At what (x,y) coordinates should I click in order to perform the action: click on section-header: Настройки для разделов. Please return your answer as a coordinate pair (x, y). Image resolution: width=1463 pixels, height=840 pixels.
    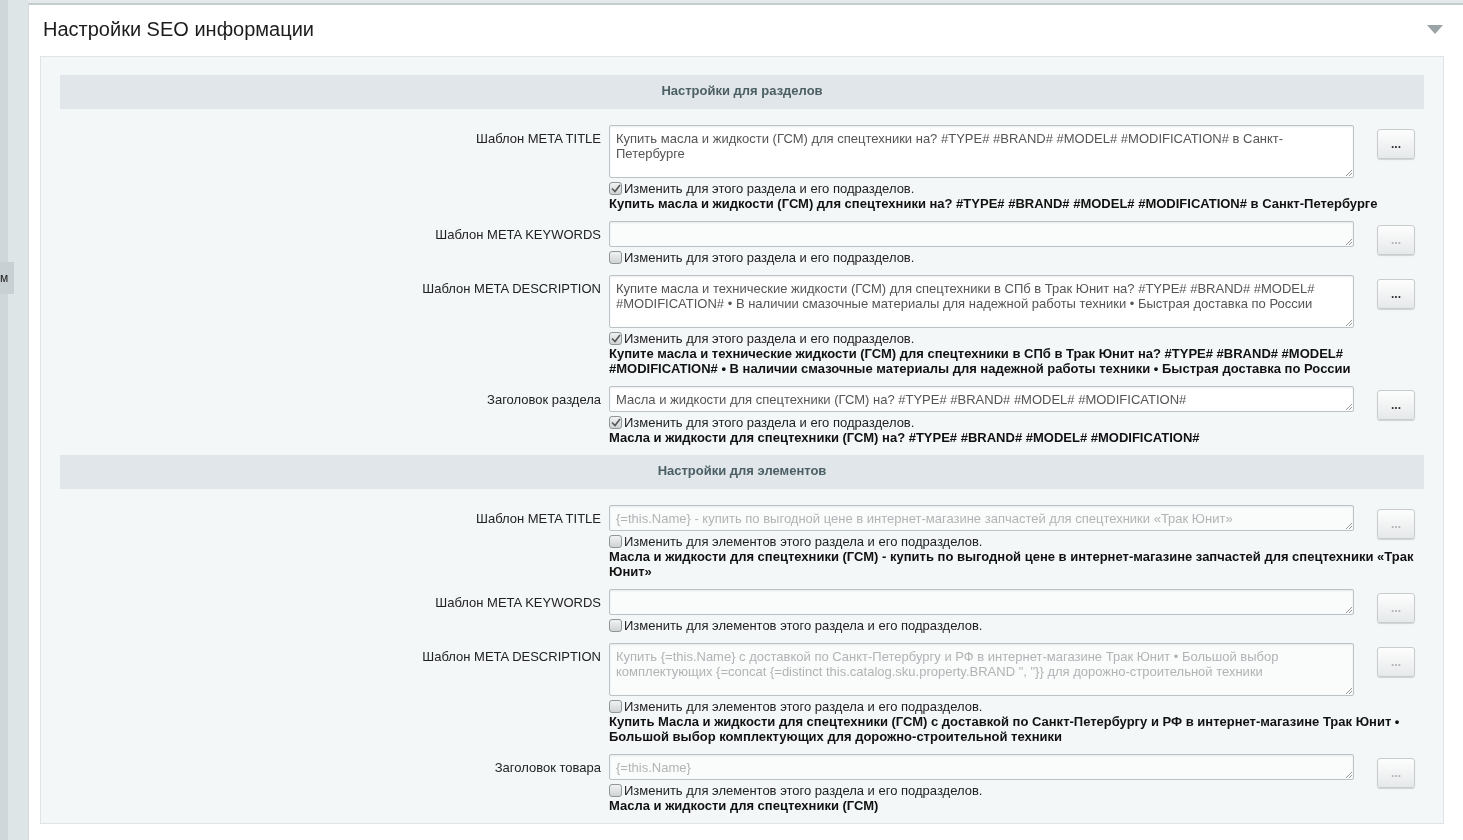
    Looking at the image, I should click on (742, 92).